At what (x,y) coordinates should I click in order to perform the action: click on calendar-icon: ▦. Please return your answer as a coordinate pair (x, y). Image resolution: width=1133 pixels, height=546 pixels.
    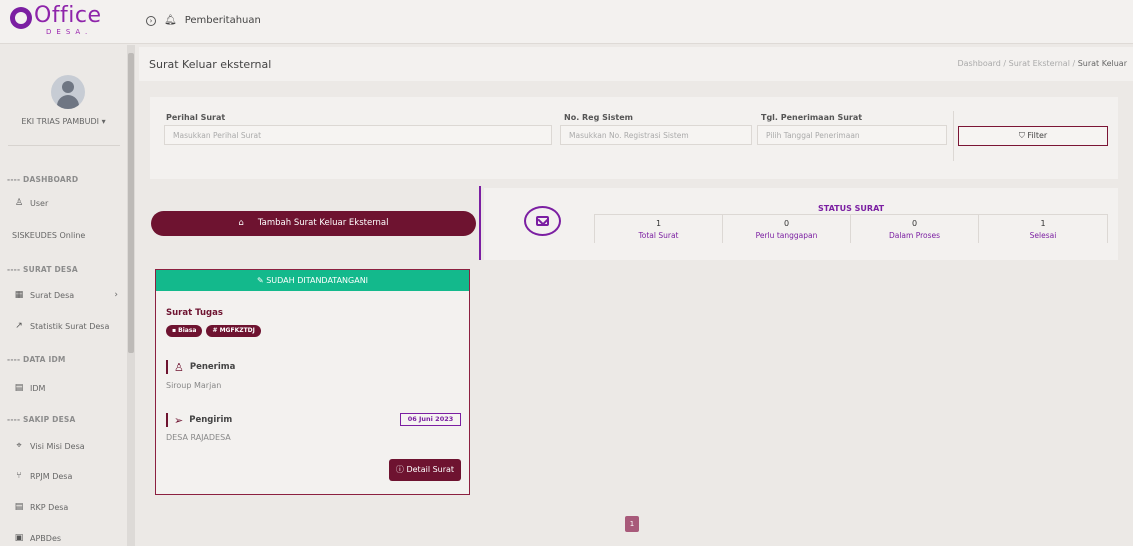
    Looking at the image, I should click on (19, 295).